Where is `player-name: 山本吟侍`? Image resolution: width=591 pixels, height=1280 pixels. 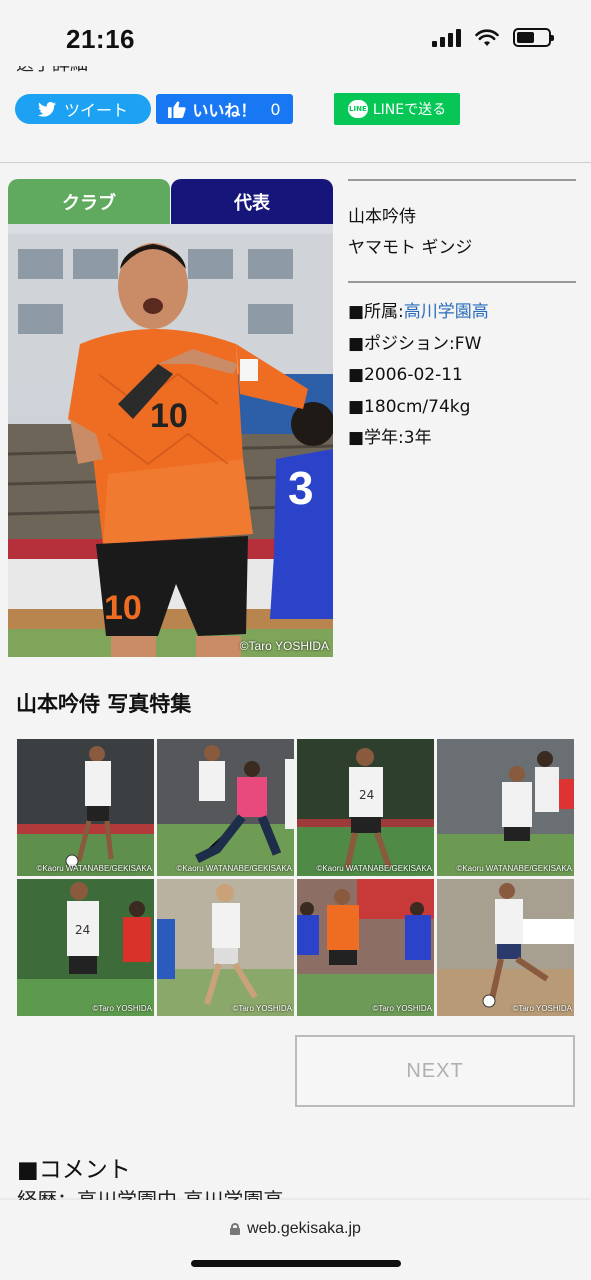 player-name: 山本吟侍 is located at coordinates (382, 217).